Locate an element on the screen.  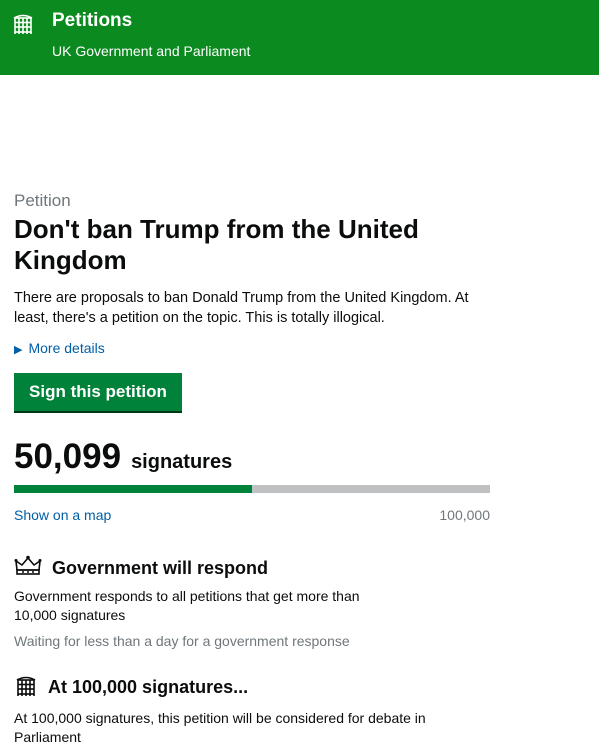
government-response-heading: Government will respond is located at coordinates (141, 568).